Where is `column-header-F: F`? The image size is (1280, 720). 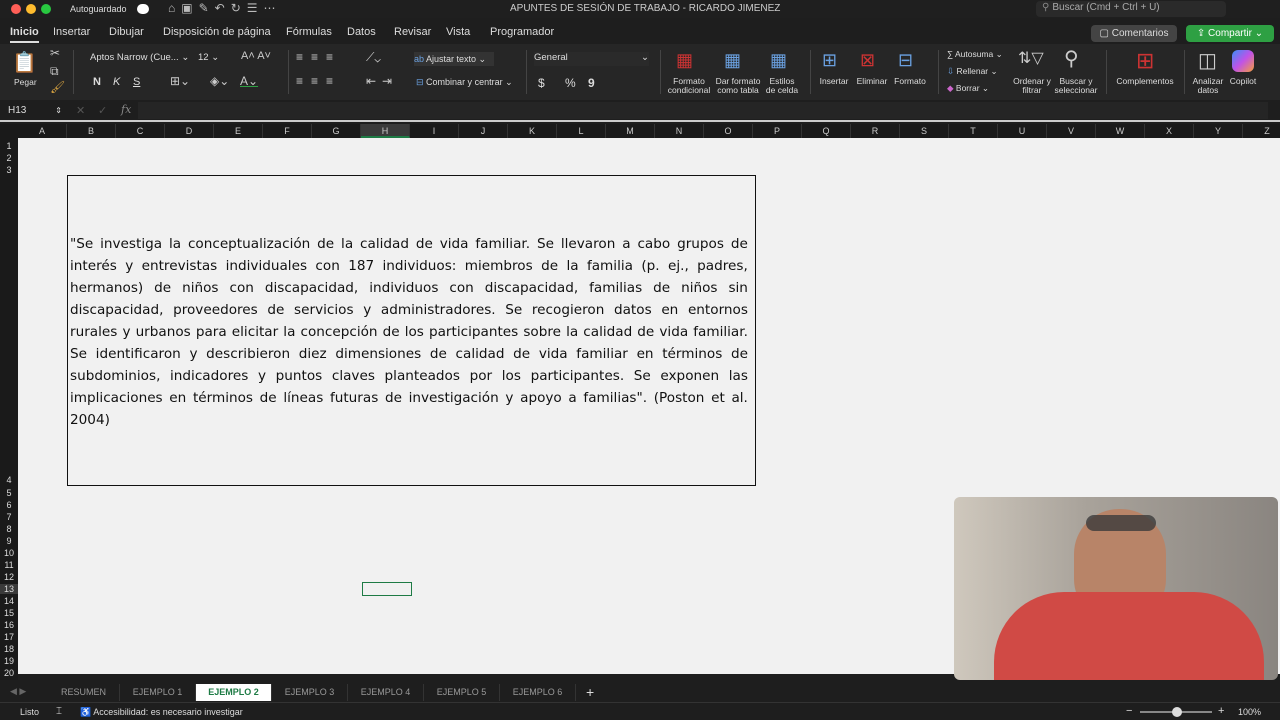 column-header-F: F is located at coordinates (287, 131).